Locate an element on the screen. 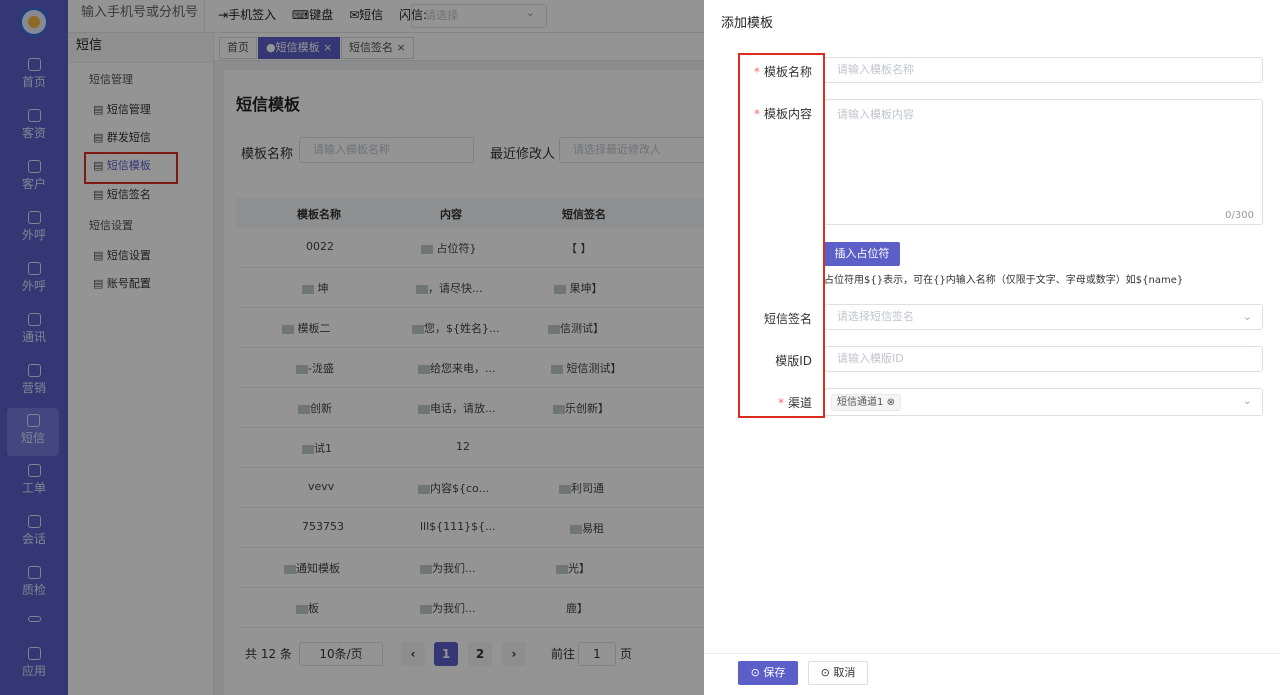  cancel-button: ⊙ 取消 is located at coordinates (838, 673).